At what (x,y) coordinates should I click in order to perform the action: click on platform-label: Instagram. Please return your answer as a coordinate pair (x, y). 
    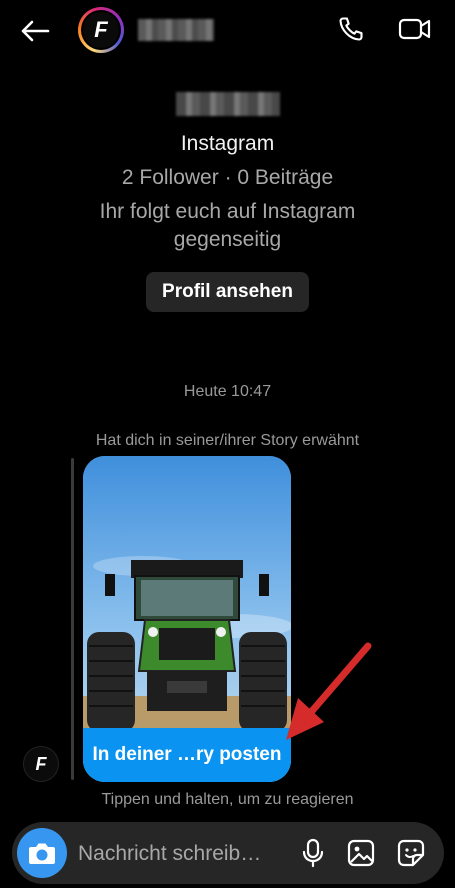
    Looking at the image, I should click on (227, 143).